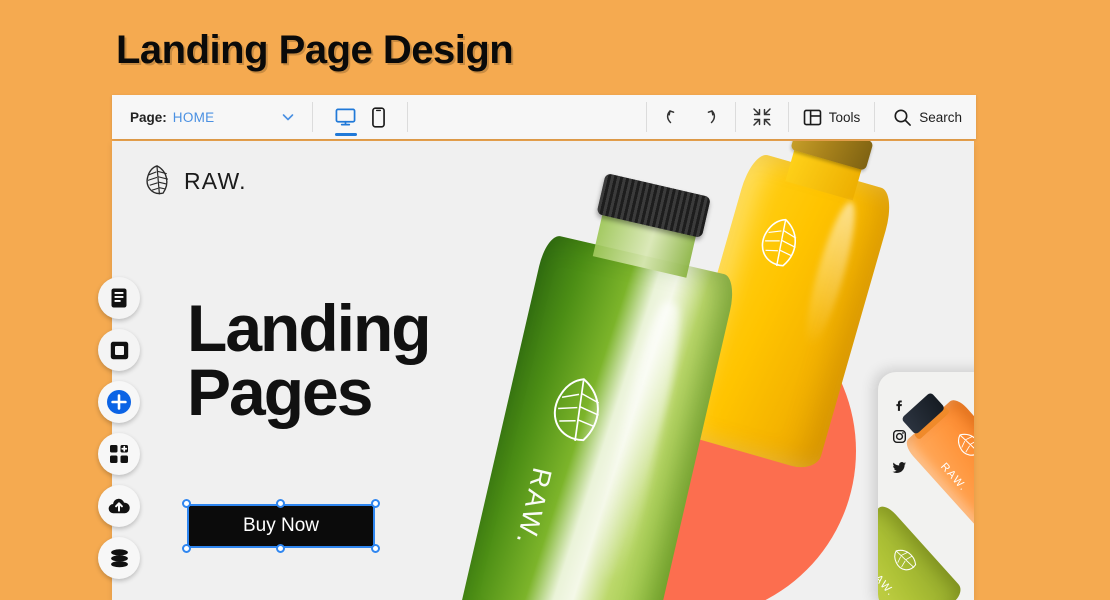 The height and width of the screenshot is (600, 1110). I want to click on site-logo-text: RAW., so click(215, 180).